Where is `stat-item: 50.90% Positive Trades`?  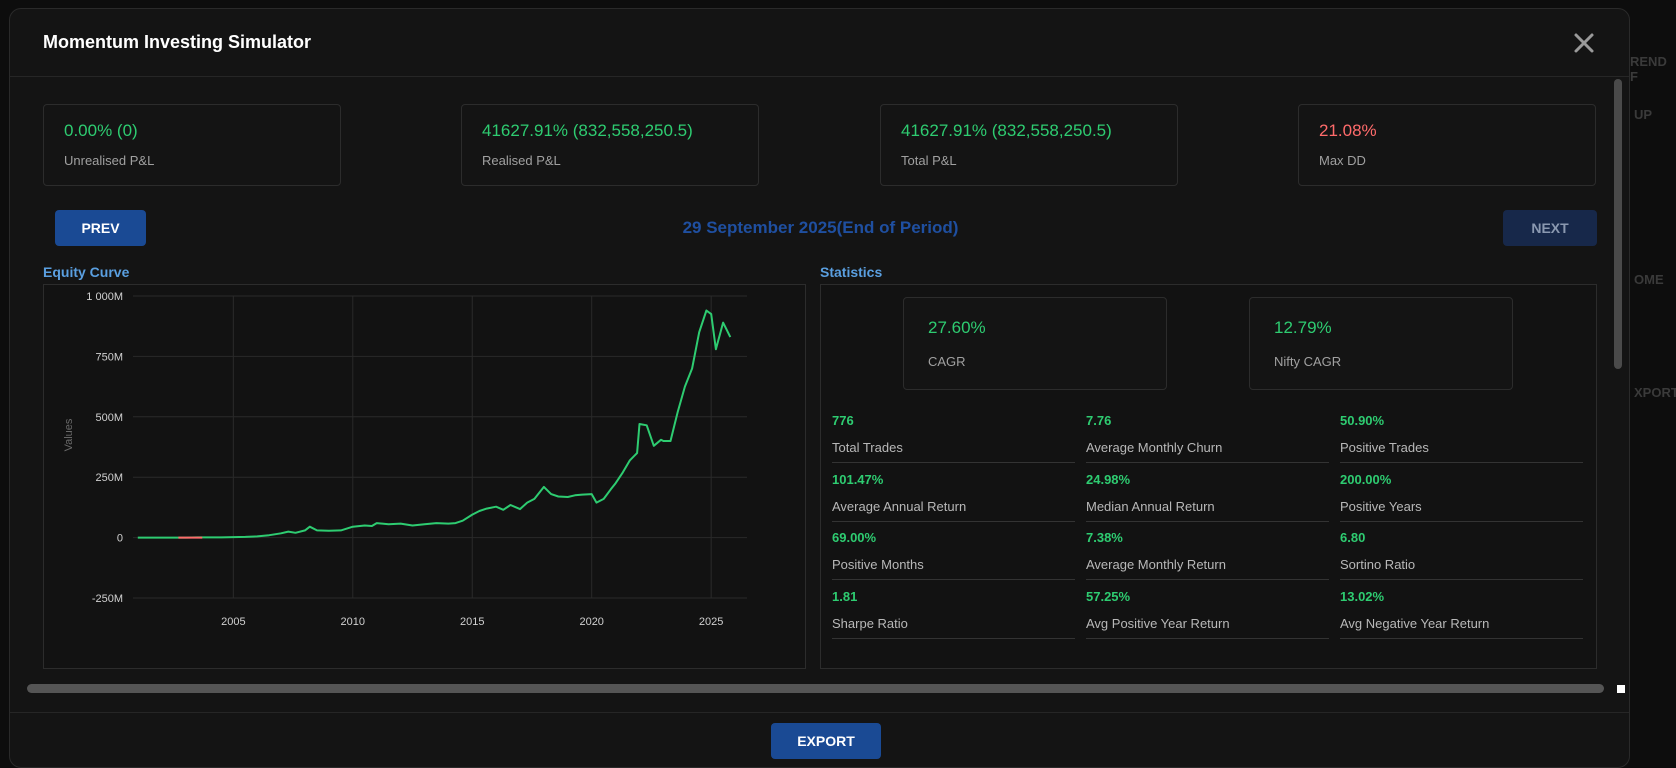
stat-item: 50.90% Positive Trades is located at coordinates (1461, 438).